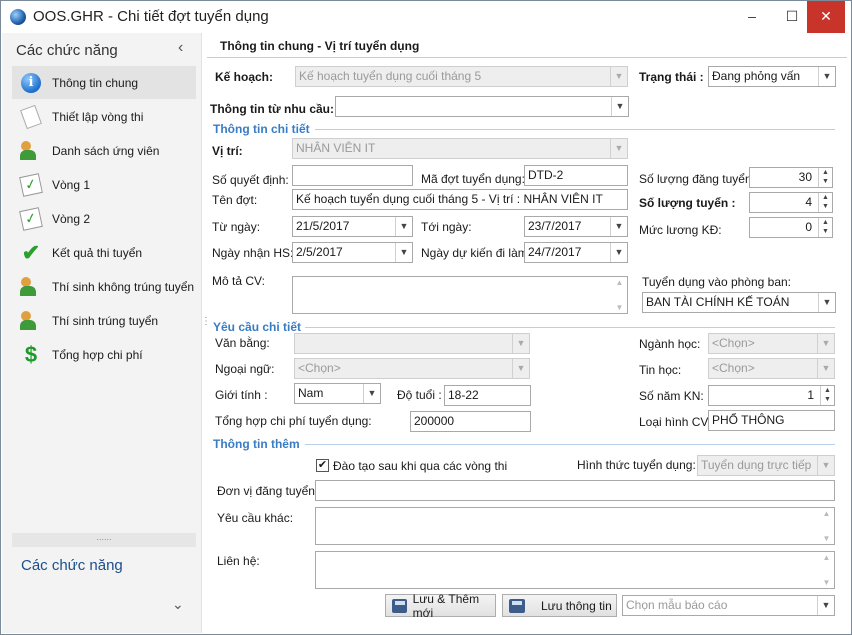  What do you see at coordinates (575, 526) in the screenshot?
I see `yeu-cau-khac-textarea: ▲ ▼` at bounding box center [575, 526].